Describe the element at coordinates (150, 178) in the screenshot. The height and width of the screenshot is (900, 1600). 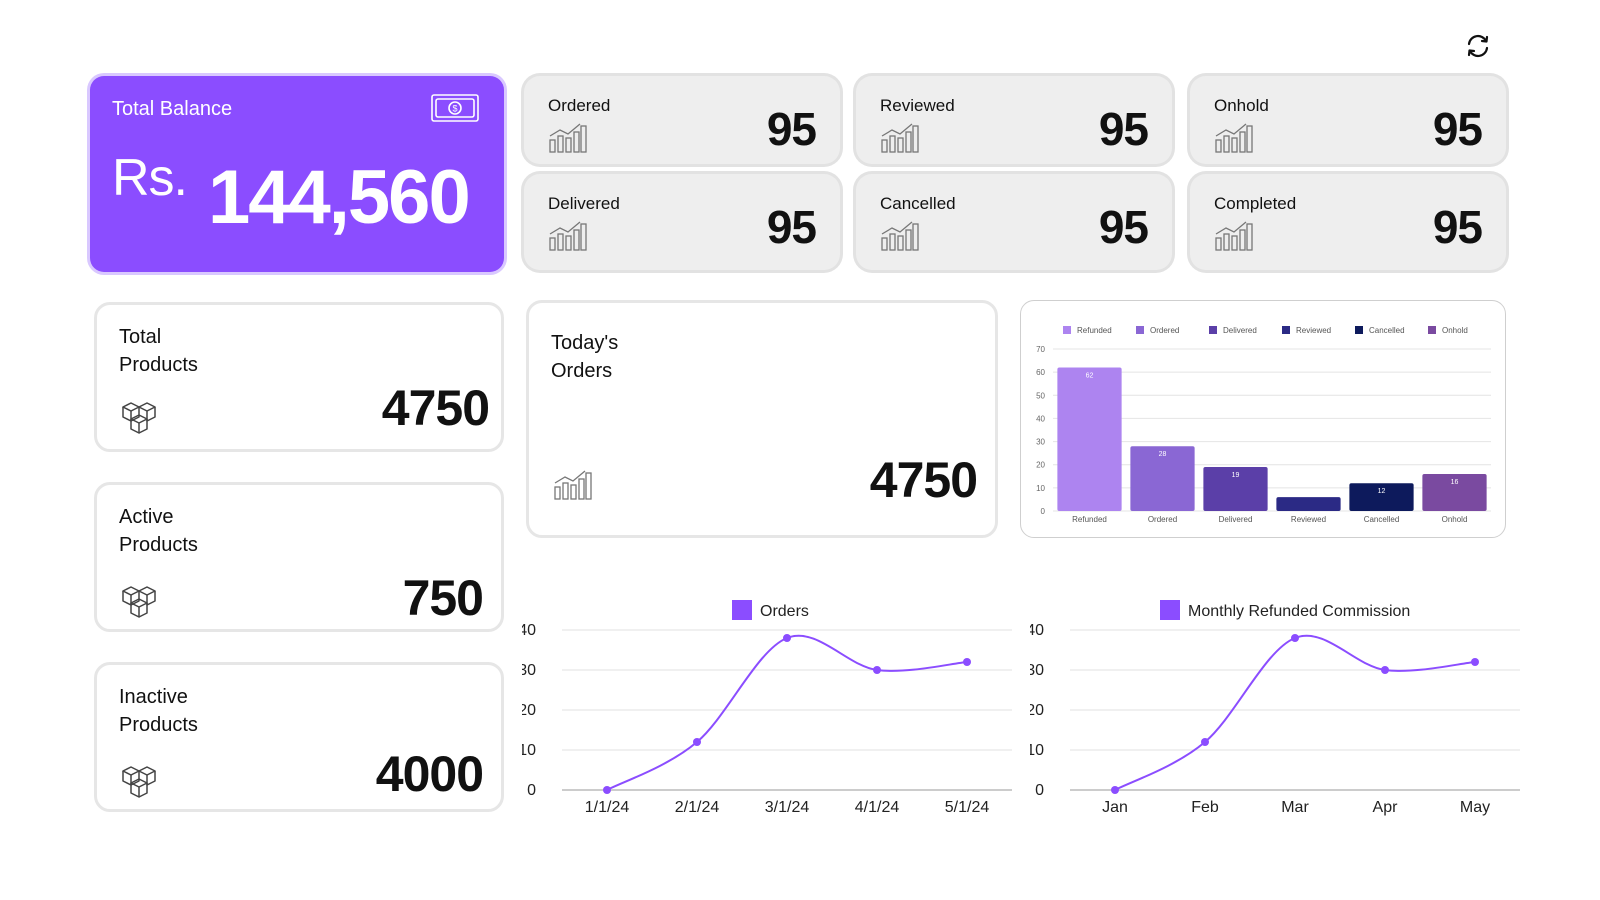
I see `currency-symbol: Rs.` at that location.